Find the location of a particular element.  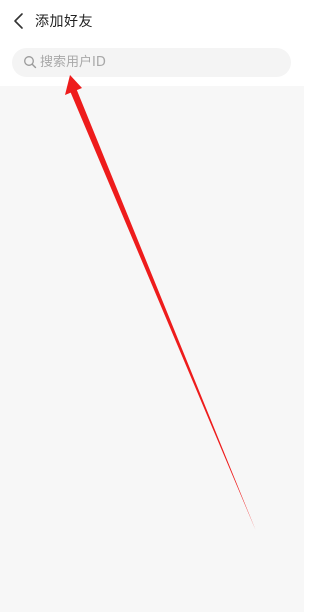

back-button is located at coordinates (19, 21).